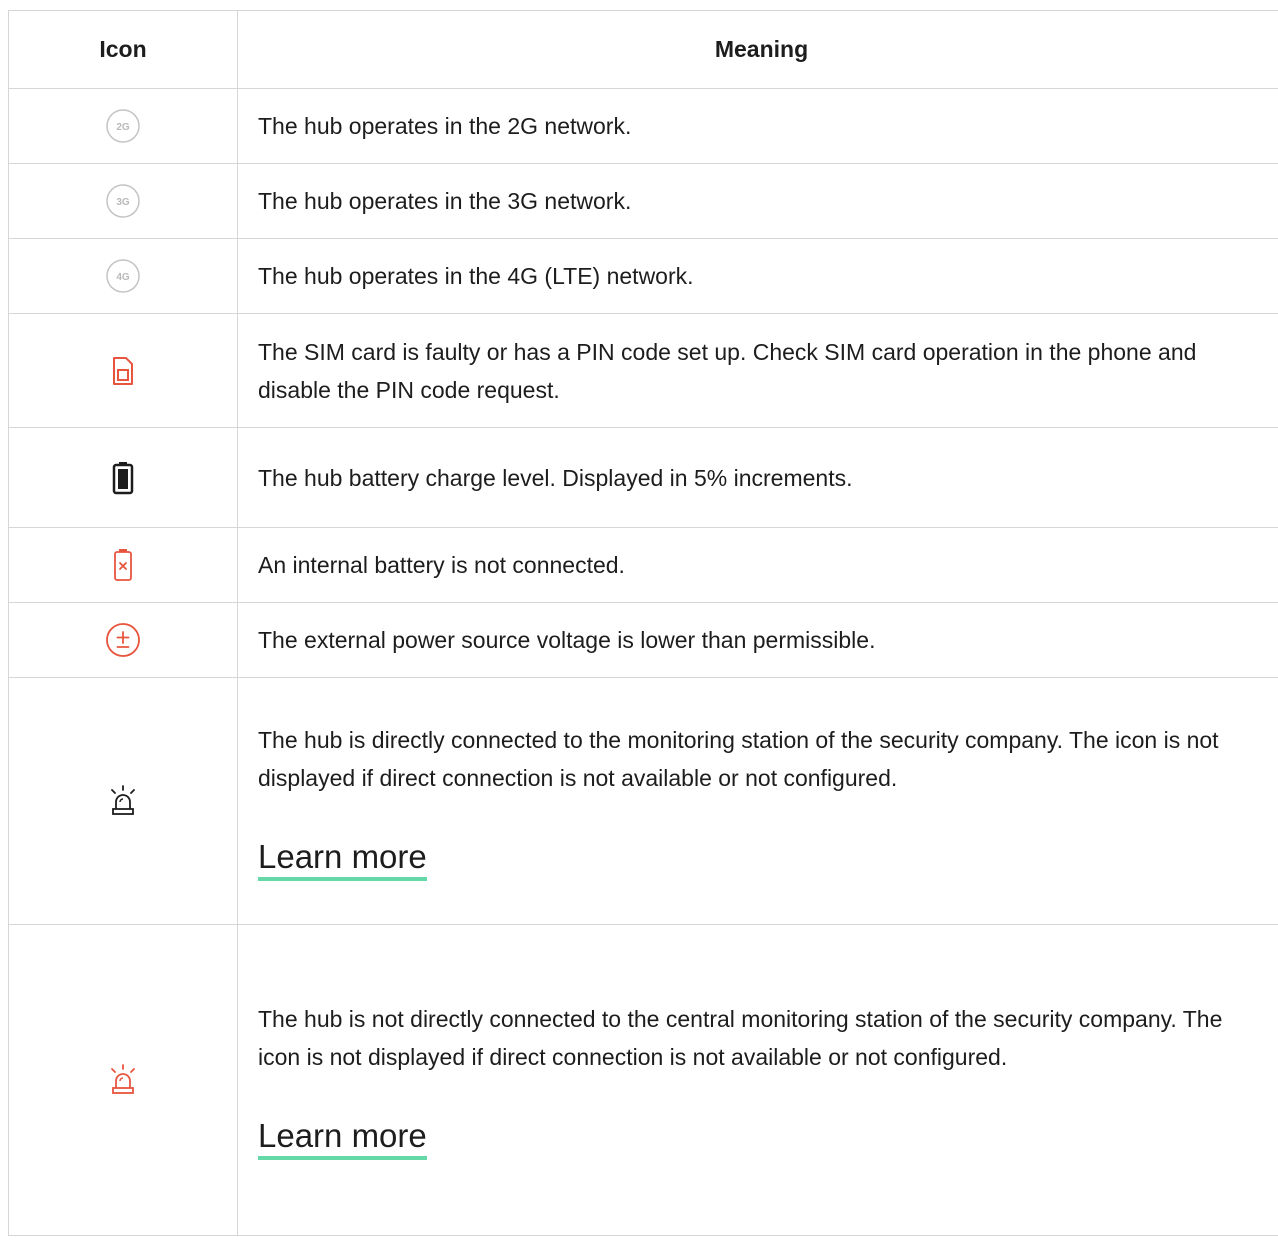  I want to click on svg-text: 4G, so click(123, 277).